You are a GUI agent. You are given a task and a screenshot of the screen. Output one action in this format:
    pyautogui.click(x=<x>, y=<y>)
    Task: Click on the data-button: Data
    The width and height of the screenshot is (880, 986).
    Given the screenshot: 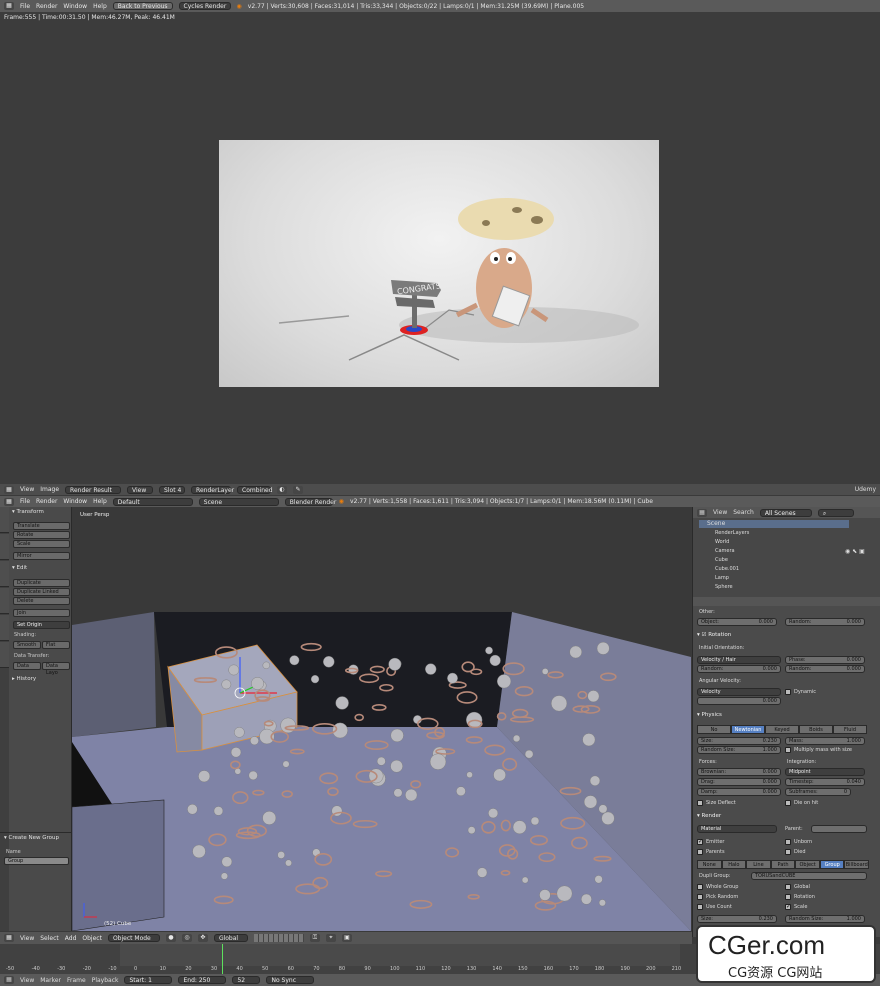 What is the action you would take?
    pyautogui.click(x=27, y=666)
    